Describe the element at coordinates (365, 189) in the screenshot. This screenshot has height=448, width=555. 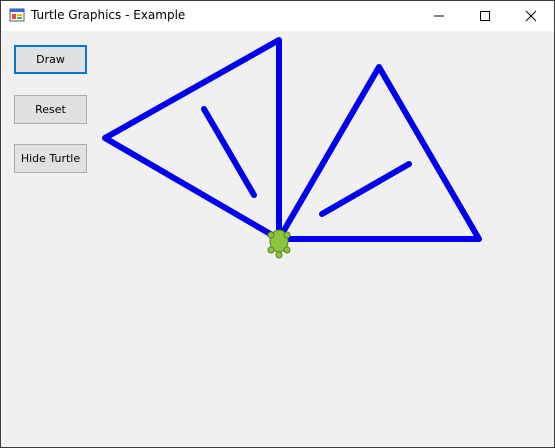
I see `right-inner-stroke` at that location.